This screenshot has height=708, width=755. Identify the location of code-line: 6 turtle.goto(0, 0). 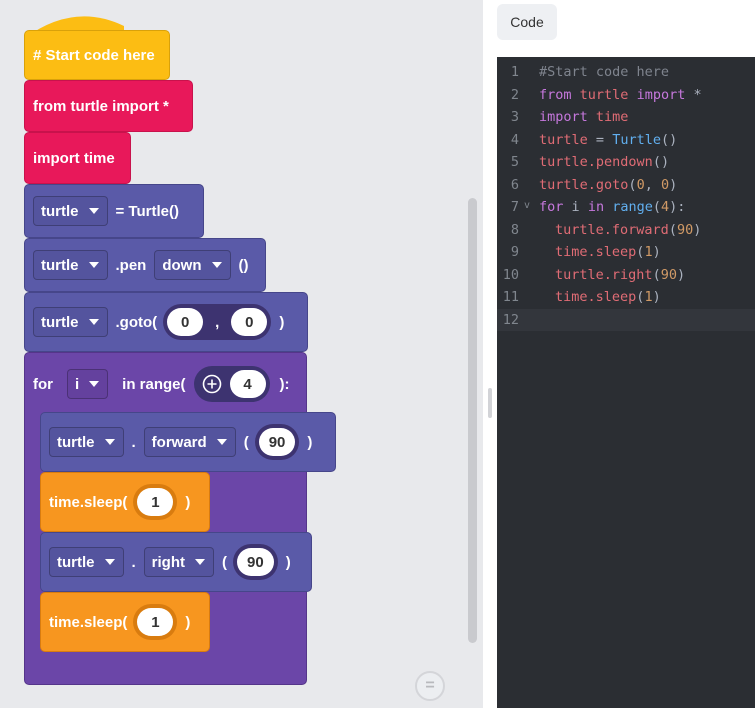
(626, 185).